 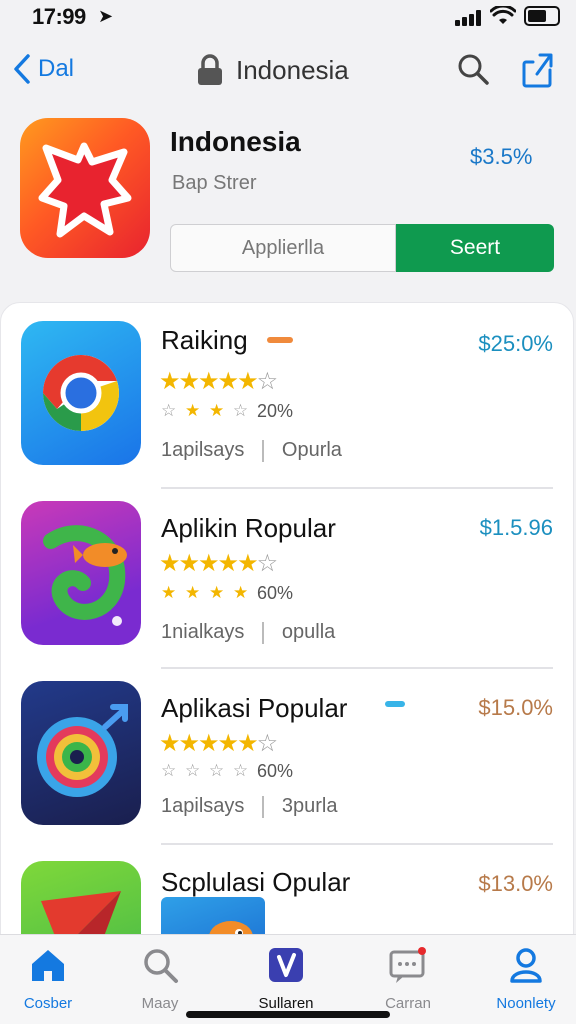 I want to click on primary-button: Seert, so click(x=475, y=248).